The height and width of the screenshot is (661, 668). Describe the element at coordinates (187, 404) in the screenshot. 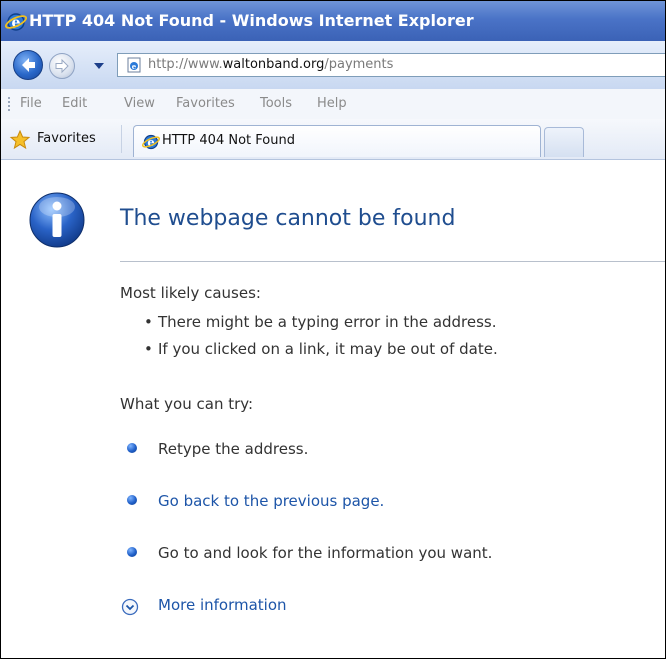

I see `try-heading: What you can try:` at that location.